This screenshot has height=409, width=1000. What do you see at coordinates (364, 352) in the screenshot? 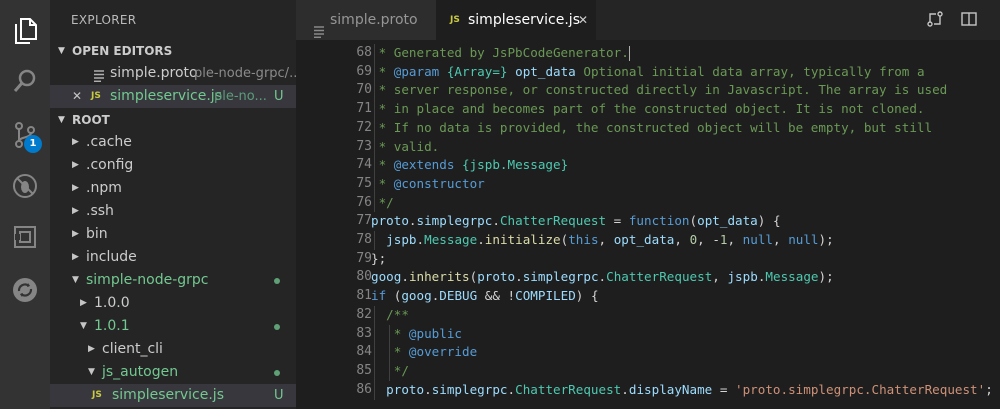
I see `line-number: 84` at bounding box center [364, 352].